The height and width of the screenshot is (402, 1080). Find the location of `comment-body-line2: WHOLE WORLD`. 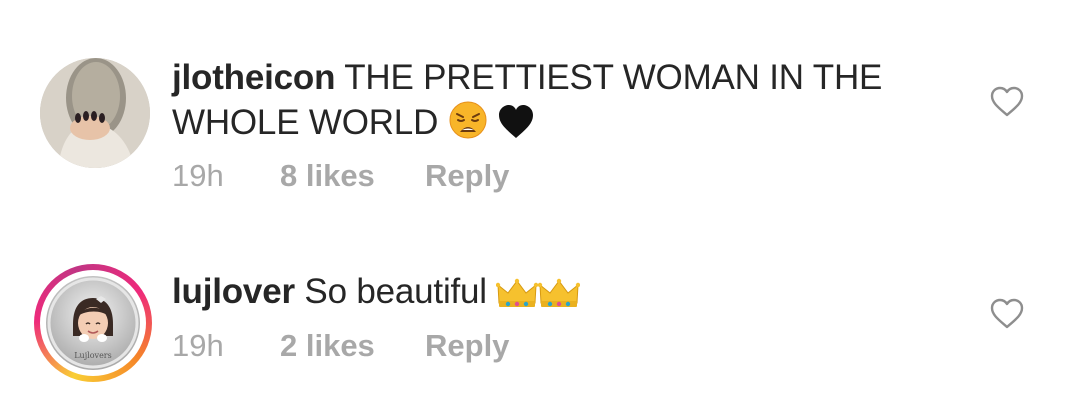

comment-body-line2: WHOLE WORLD is located at coordinates (305, 122).